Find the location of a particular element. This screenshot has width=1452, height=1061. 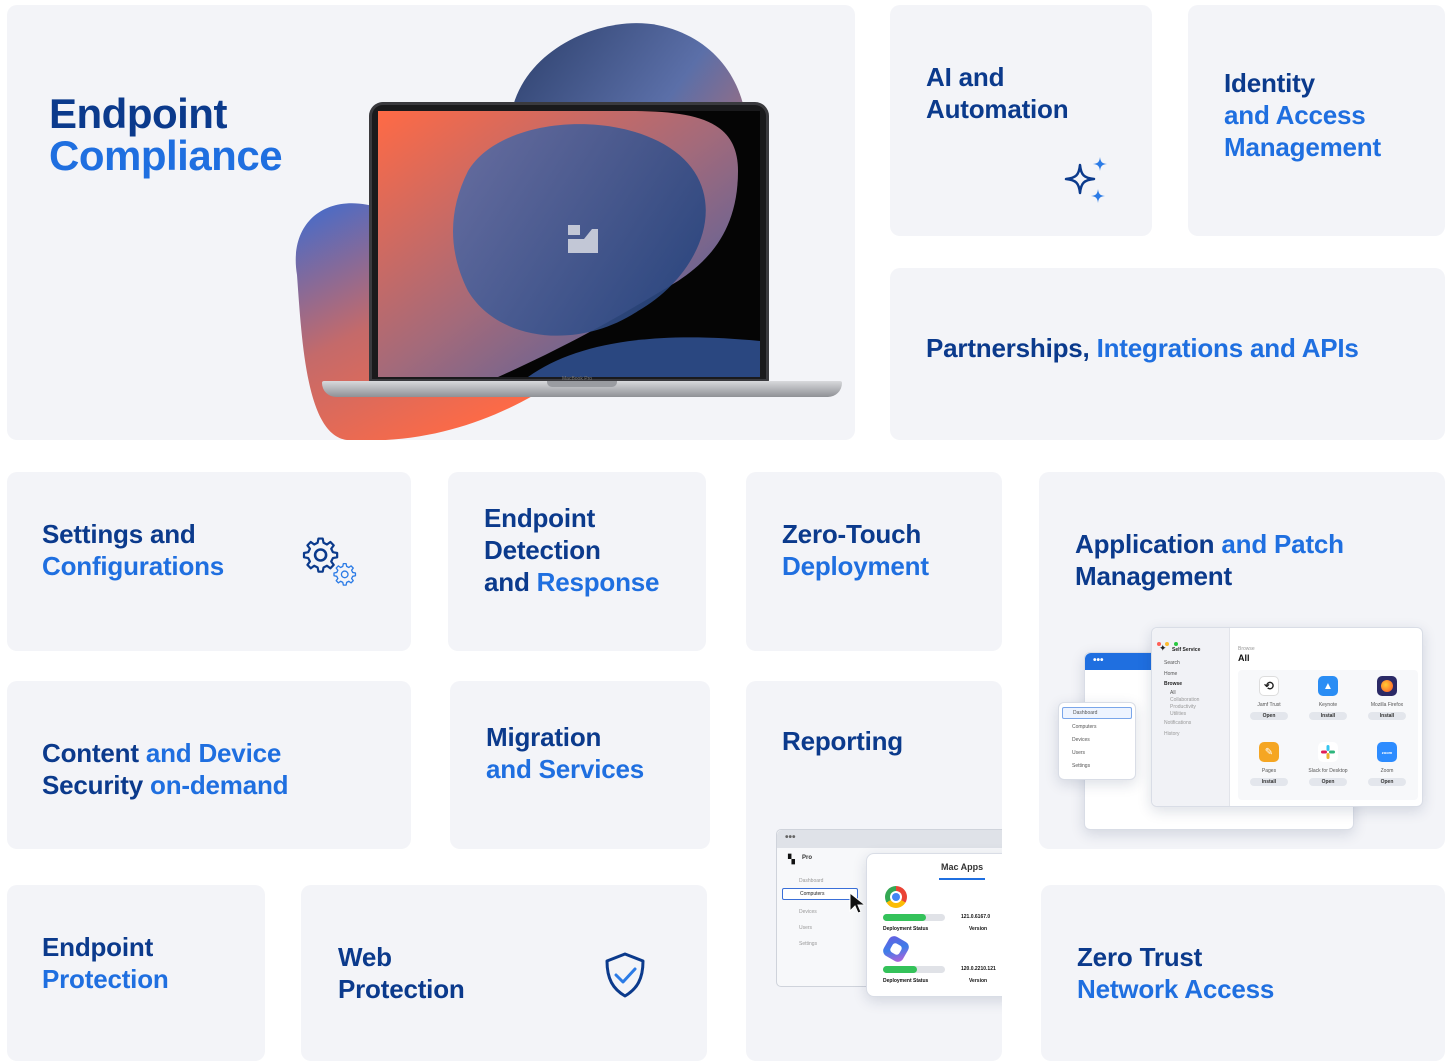

jamf-logo-icon is located at coordinates (583, 239).